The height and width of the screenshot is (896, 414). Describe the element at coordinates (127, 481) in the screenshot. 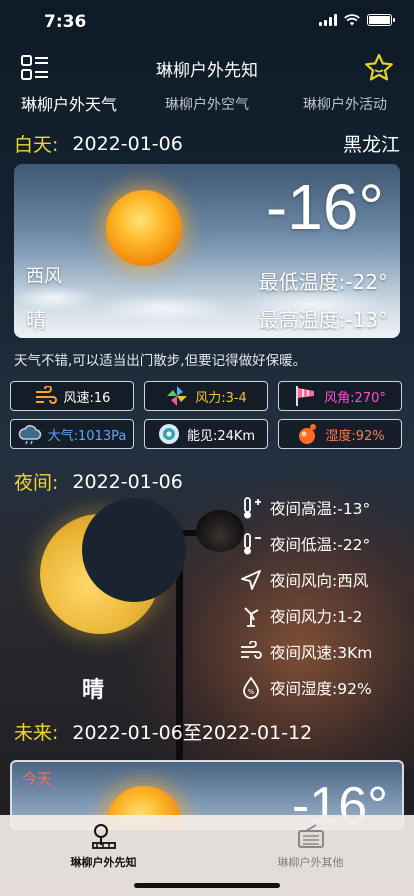

I see `night-date: 2022-01-06` at that location.